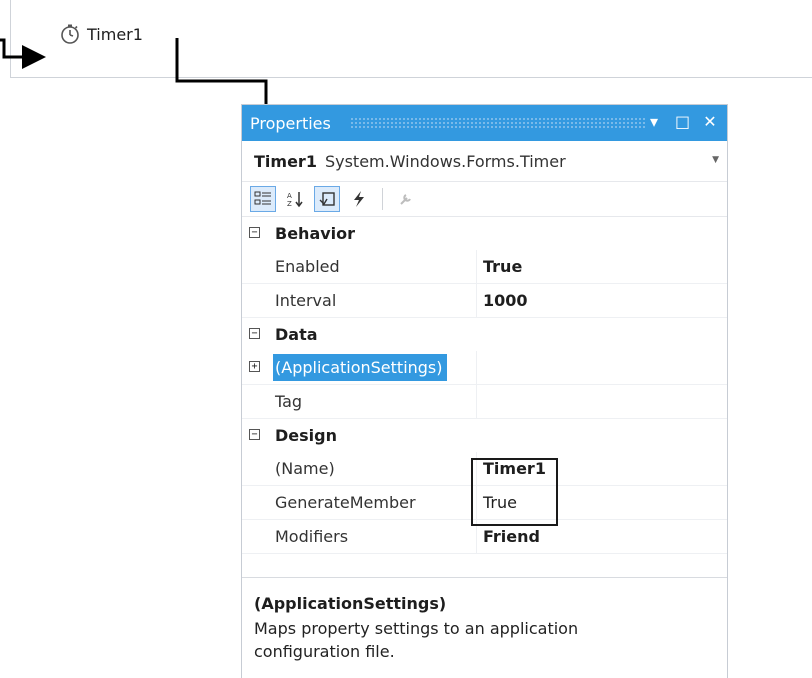  What do you see at coordinates (654, 122) in the screenshot?
I see `window-position-icon: ▾` at bounding box center [654, 122].